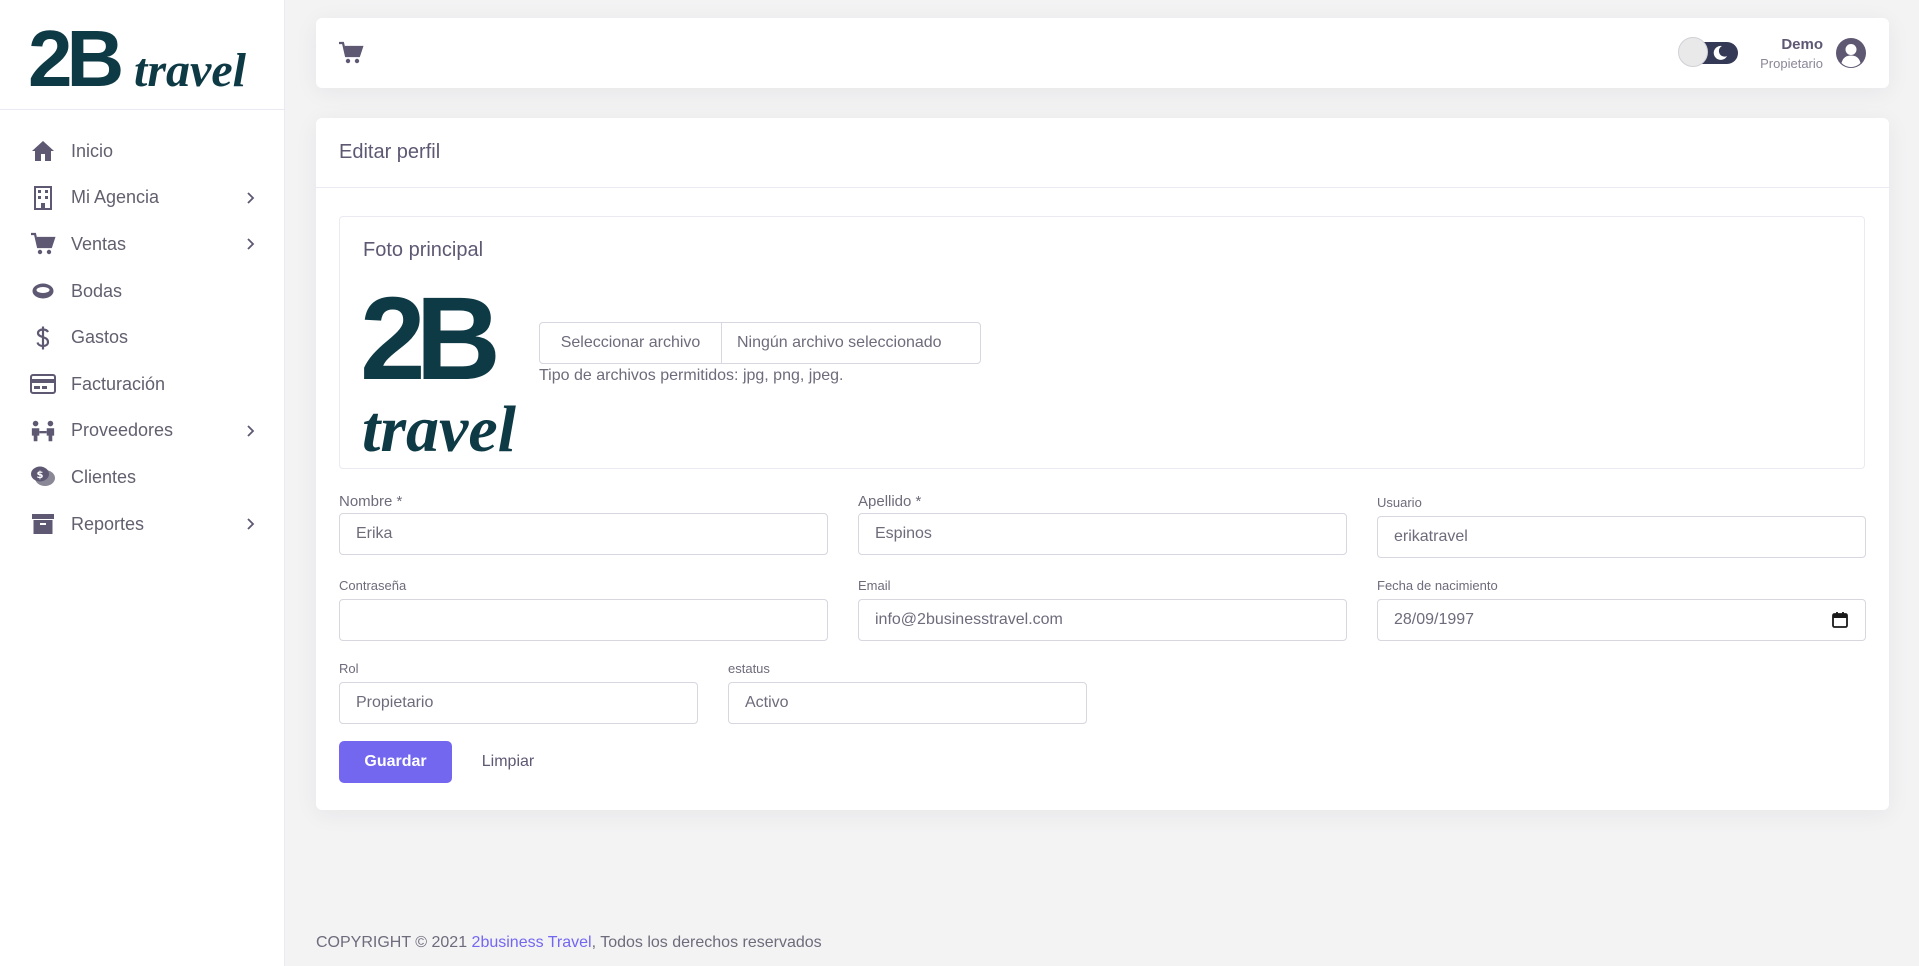 This screenshot has width=1919, height=966. Describe the element at coordinates (423, 250) in the screenshot. I see `photo-section-title: Foto principal` at that location.